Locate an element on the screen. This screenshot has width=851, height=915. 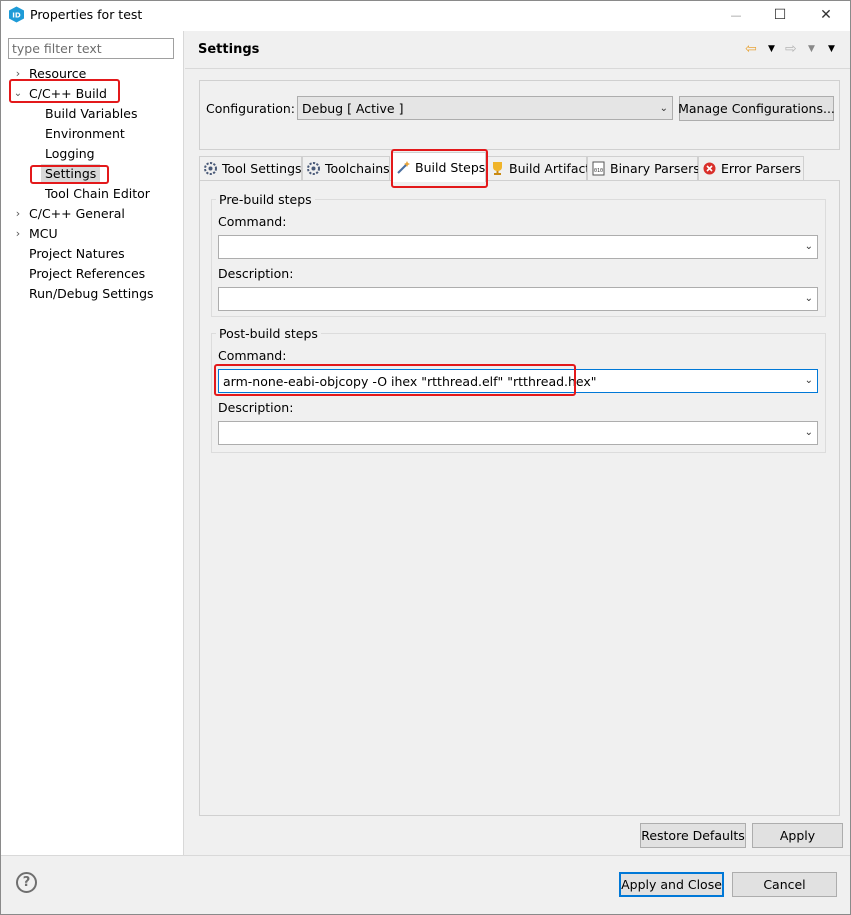
tab-label: Tool Settings is located at coordinates (262, 168).